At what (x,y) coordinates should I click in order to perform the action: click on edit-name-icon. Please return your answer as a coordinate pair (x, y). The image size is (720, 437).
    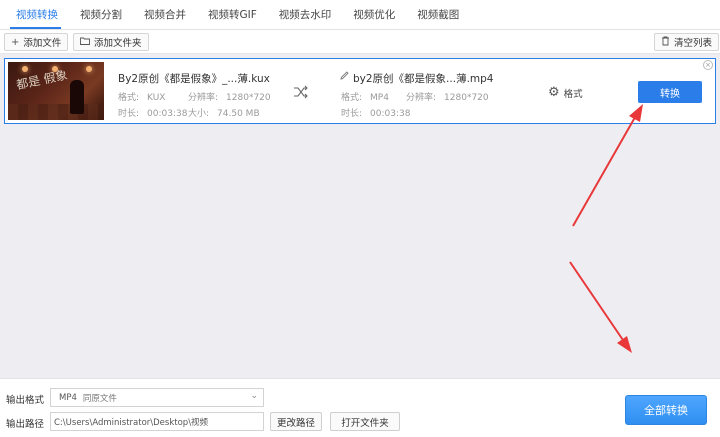
    Looking at the image, I should click on (344, 77).